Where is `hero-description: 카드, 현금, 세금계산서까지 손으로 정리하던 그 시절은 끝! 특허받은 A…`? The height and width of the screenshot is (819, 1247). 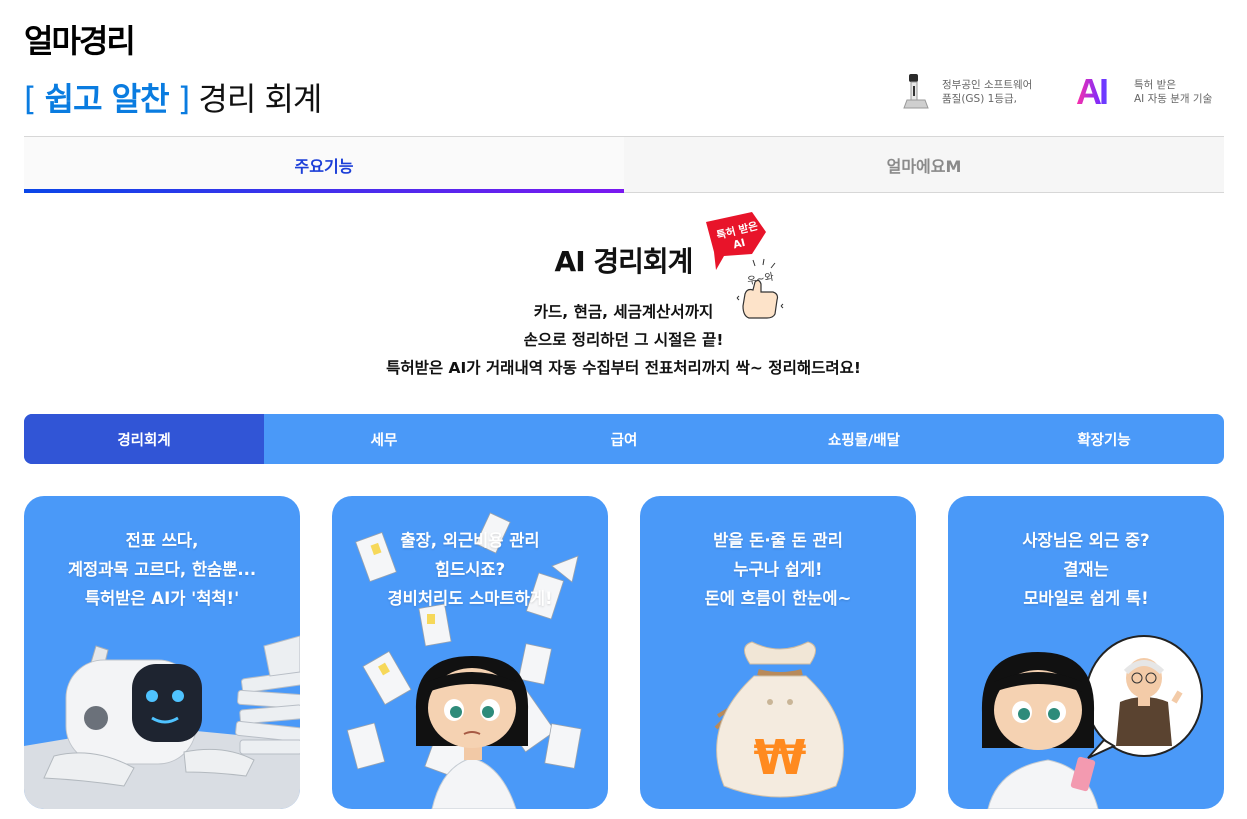
hero-description: 카드, 현금, 세금계산서까지 손으로 정리하던 그 시절은 끝! 특허받은 A… is located at coordinates (623, 340).